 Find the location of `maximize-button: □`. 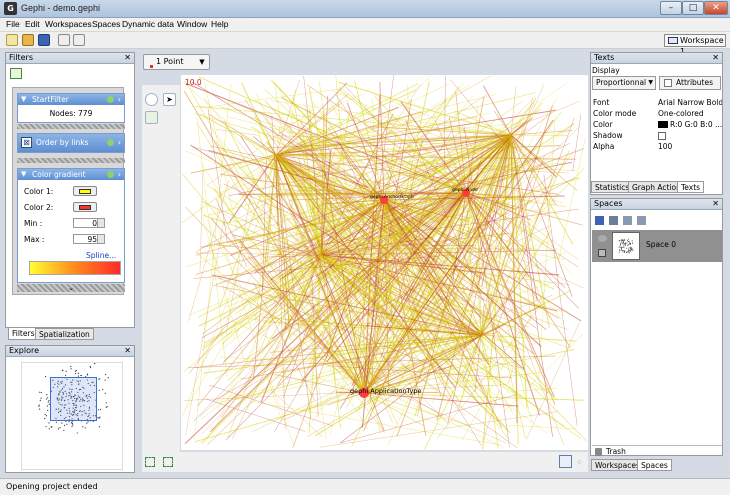

maximize-button: □ is located at coordinates (693, 8).